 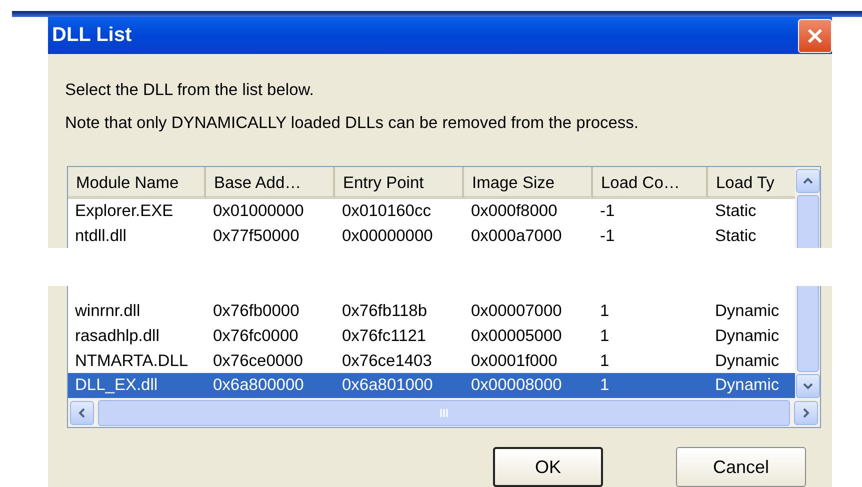 I want to click on table-cell-text: 0x76ce1403, so click(x=387, y=361).